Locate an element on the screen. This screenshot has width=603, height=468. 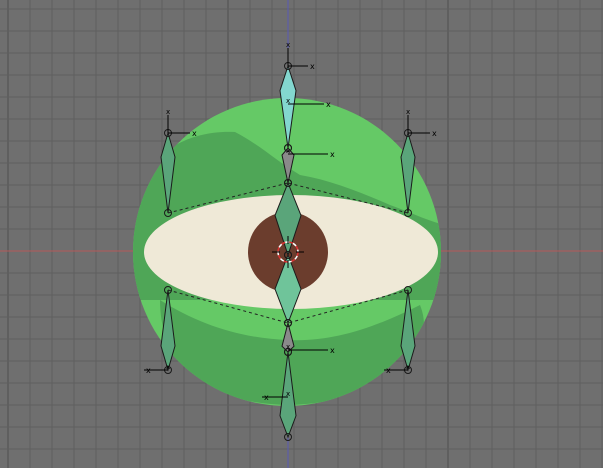
gizmo-top-tip: xx is located at coordinates (300, 56).